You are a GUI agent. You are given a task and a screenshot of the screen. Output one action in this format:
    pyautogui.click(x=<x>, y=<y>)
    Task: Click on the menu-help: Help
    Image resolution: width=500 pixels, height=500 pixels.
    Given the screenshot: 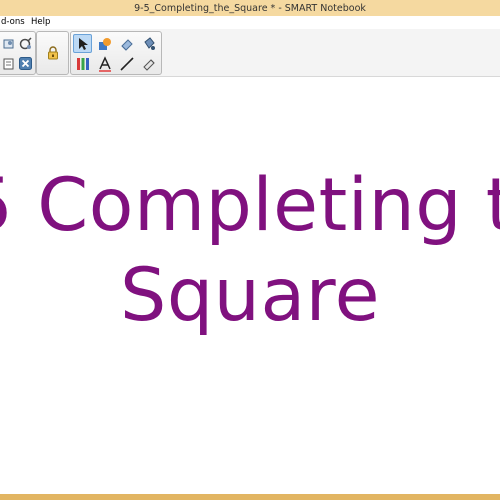 What is the action you would take?
    pyautogui.click(x=40, y=22)
    